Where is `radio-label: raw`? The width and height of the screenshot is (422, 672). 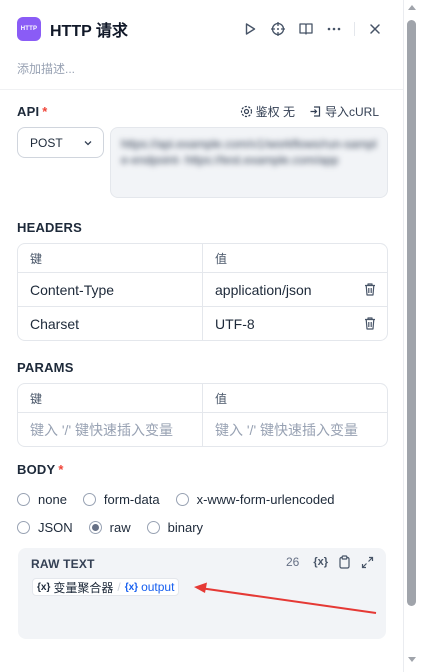 radio-label: raw is located at coordinates (120, 527).